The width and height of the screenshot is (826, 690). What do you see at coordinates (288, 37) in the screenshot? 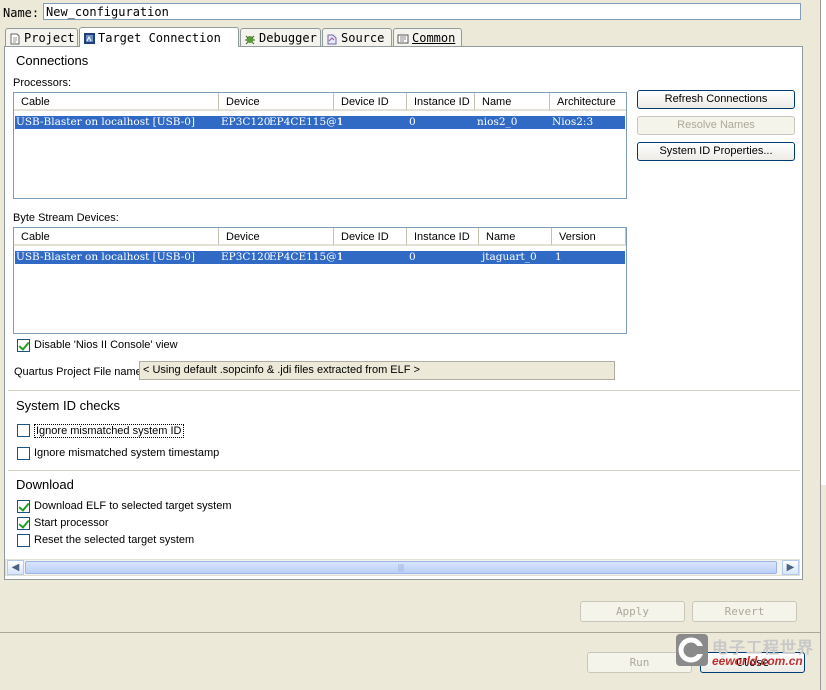
I see `tab-label: Debugger` at bounding box center [288, 37].